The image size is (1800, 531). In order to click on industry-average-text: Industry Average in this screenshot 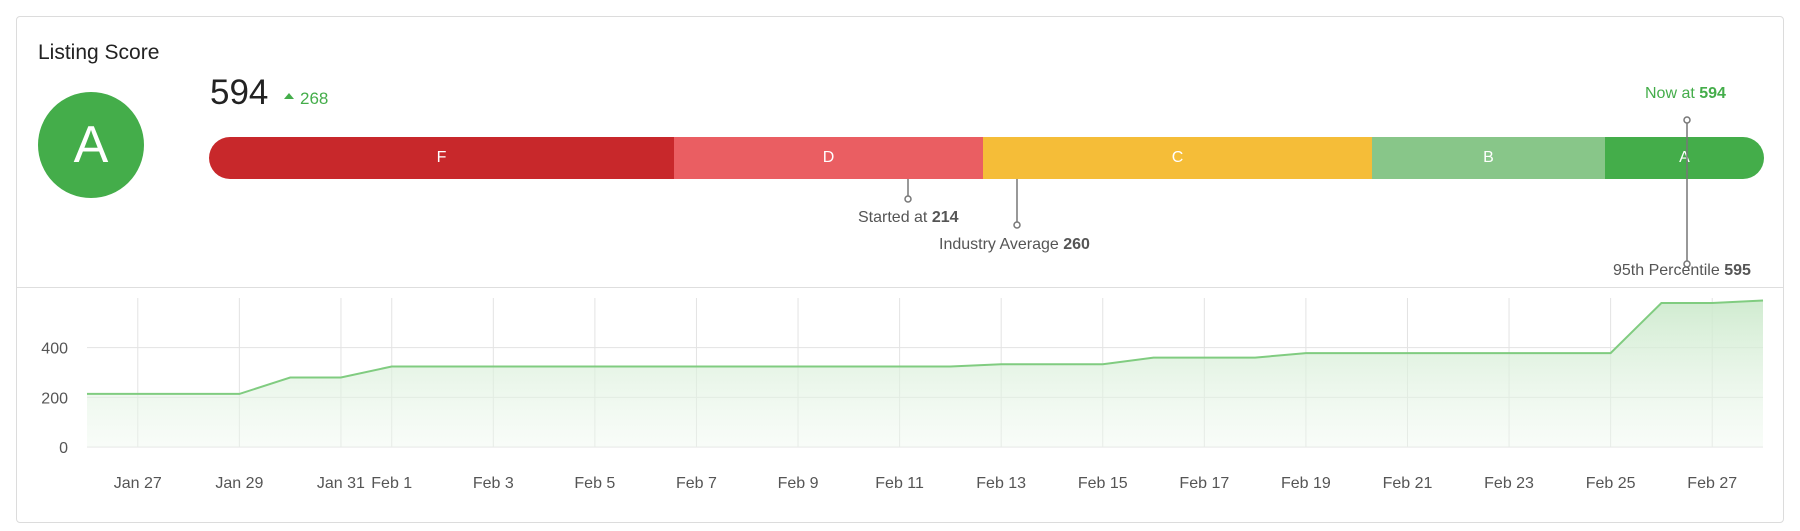, I will do `click(999, 244)`.